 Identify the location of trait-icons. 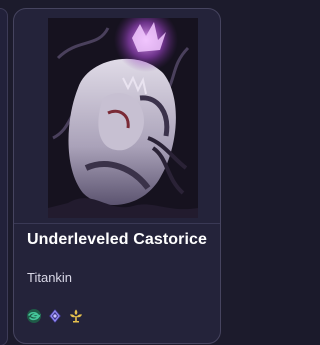
(55, 316).